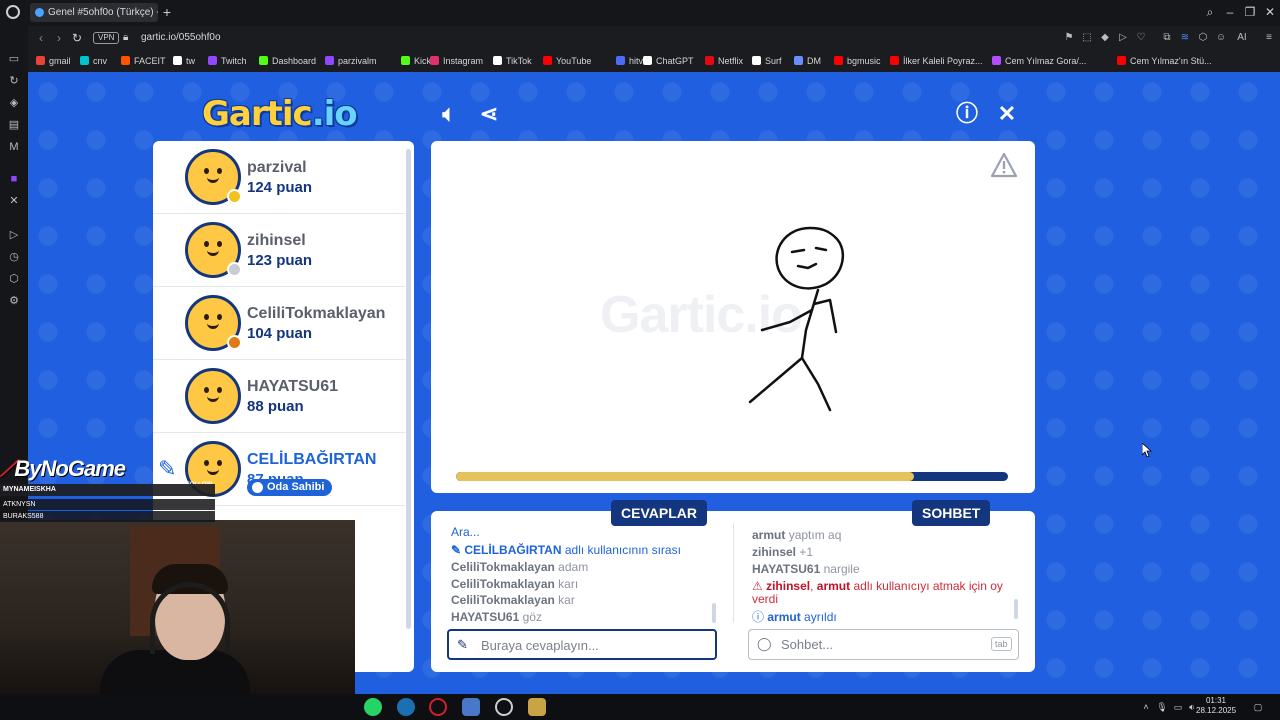 The image size is (1280, 720). Describe the element at coordinates (14, 279) in the screenshot. I see `extensions-icon: ⬡` at that location.